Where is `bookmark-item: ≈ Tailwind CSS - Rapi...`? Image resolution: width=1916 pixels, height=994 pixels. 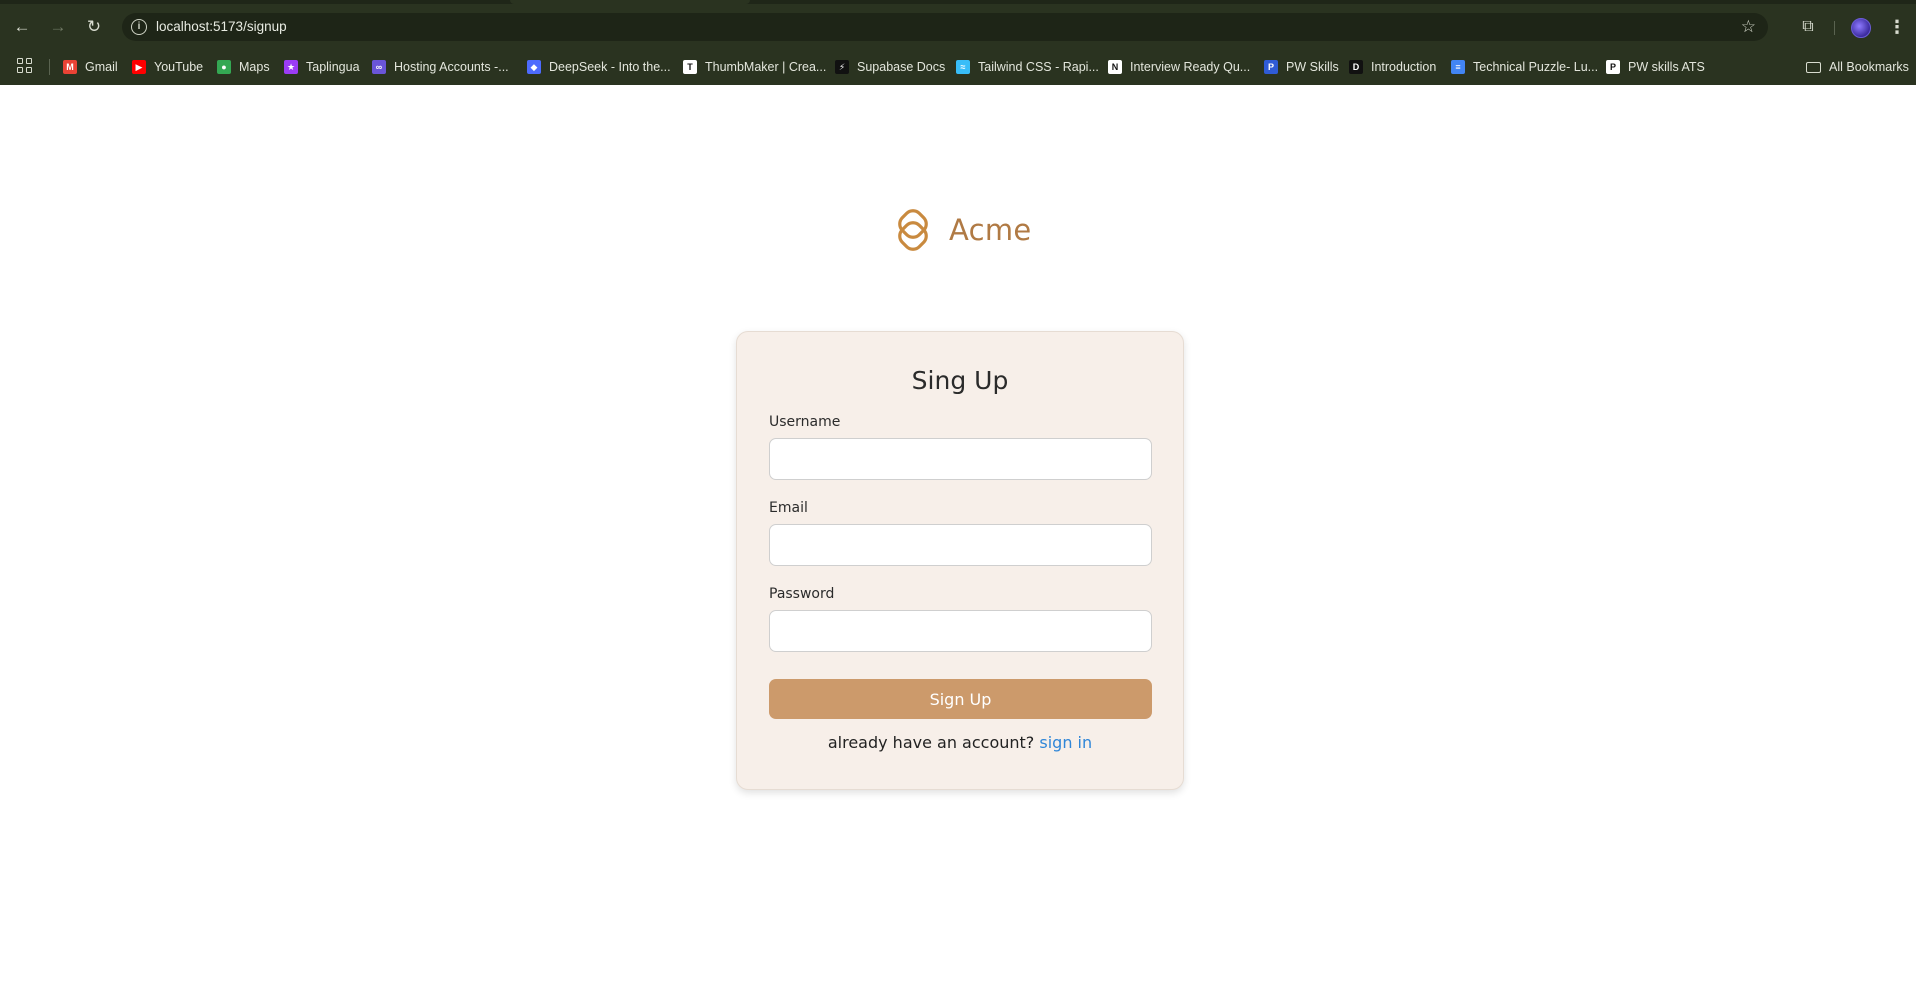
bookmark-item: ≈ Tailwind CSS - Rapi... is located at coordinates (1027, 67).